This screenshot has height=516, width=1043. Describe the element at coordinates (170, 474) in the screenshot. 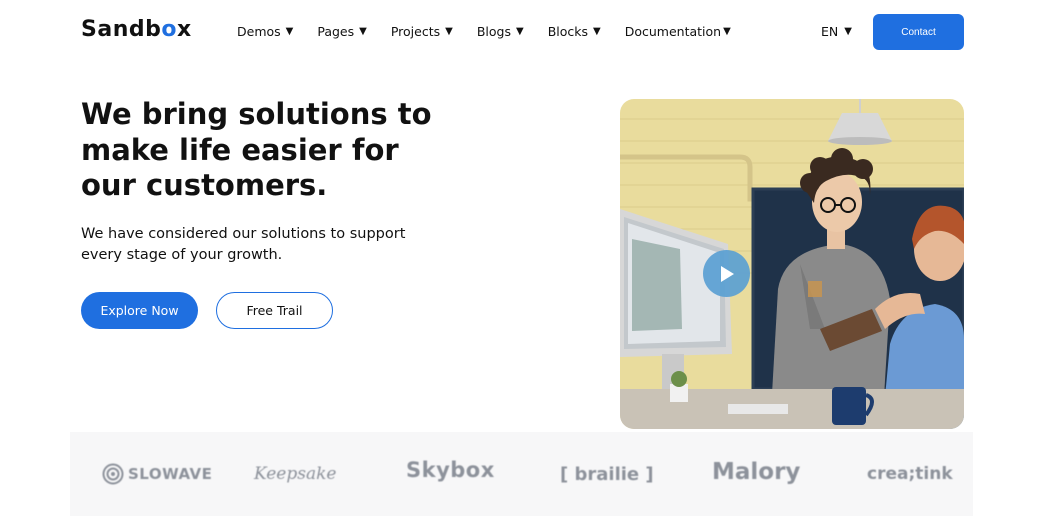

I see `brand-name: SLOWAVE` at that location.